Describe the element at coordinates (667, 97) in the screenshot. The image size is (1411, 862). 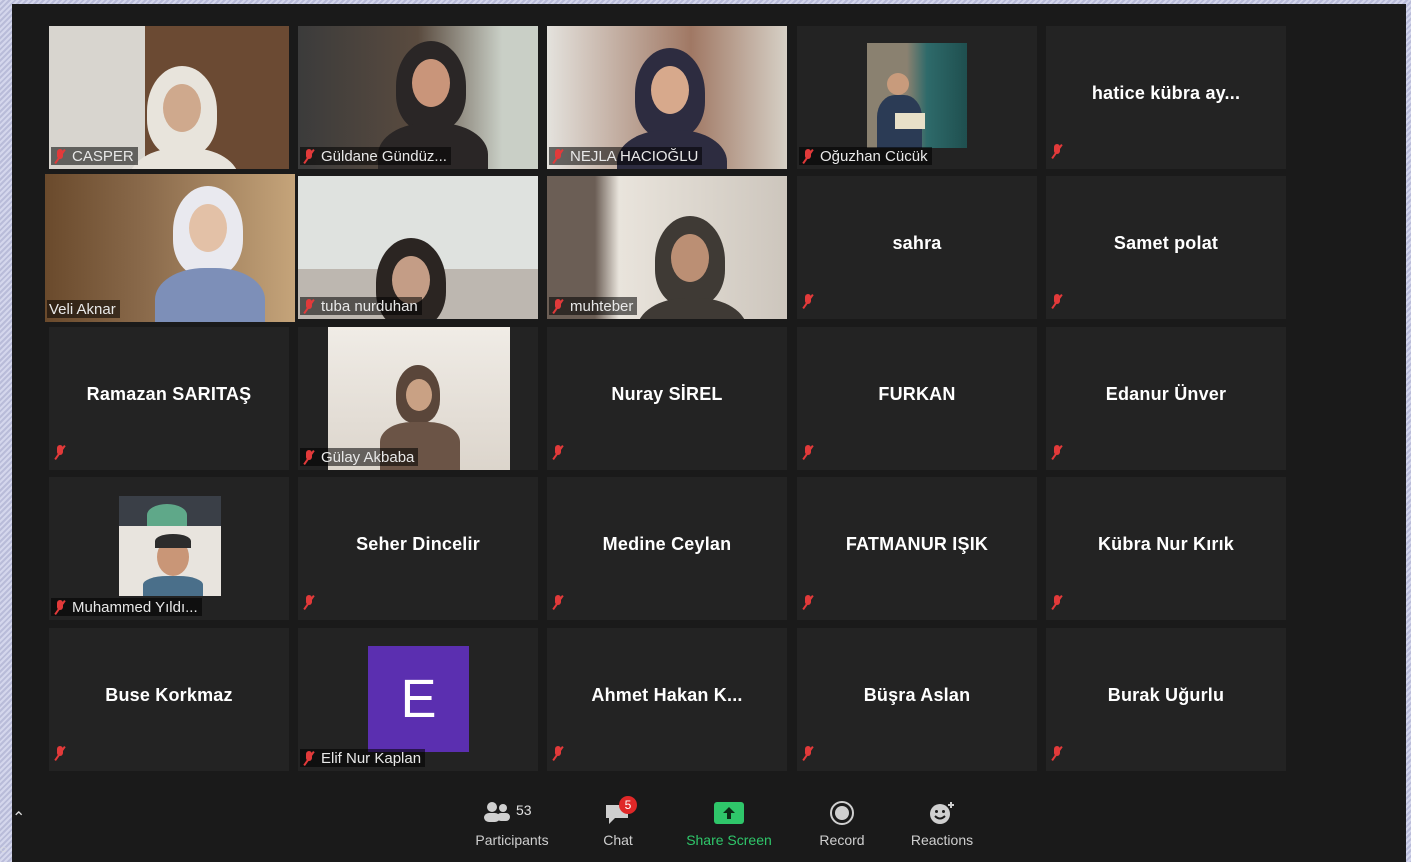
I see `participant-tile: NEJLA HACIOĞLU` at that location.